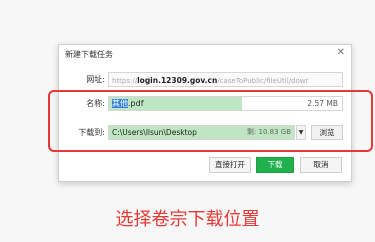  I want to click on download-button: 下载, so click(275, 165).